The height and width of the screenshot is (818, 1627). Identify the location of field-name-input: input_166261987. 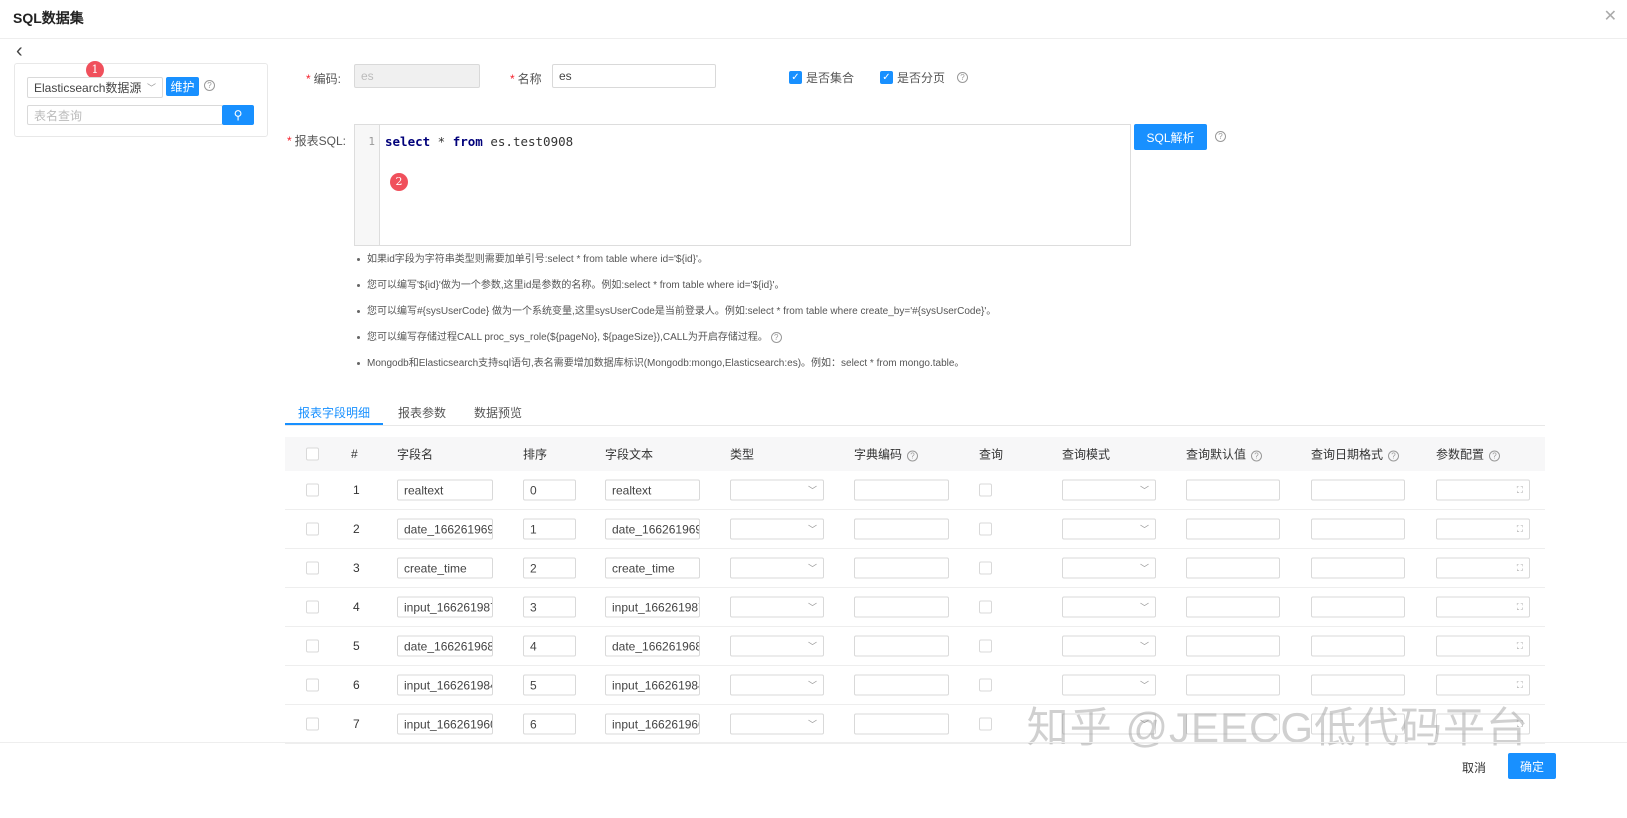
(445, 607).